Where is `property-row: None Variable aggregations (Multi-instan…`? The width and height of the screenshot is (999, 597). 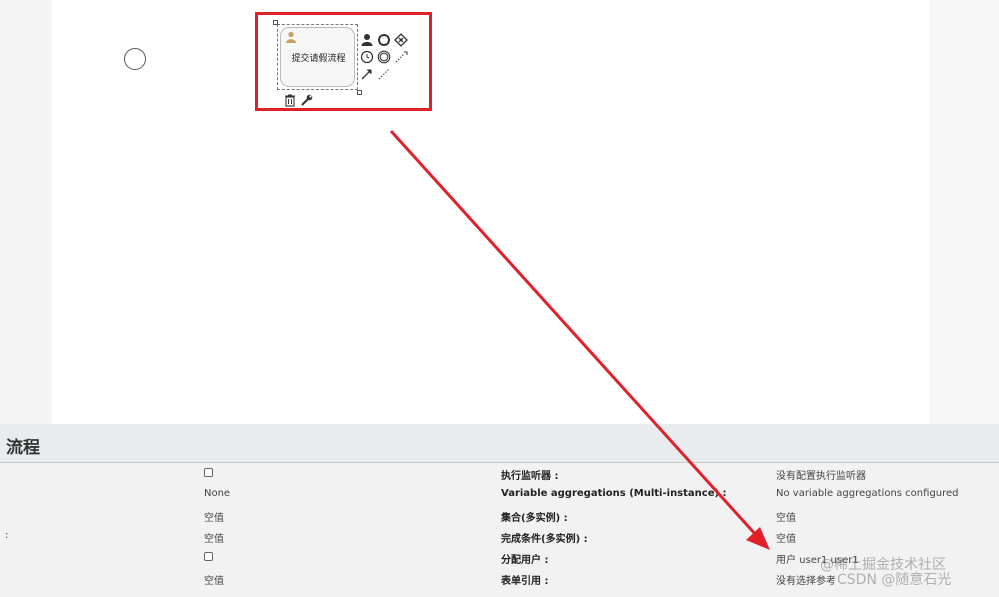
property-row: None Variable aggregations (Multi-instan… is located at coordinates (499, 494).